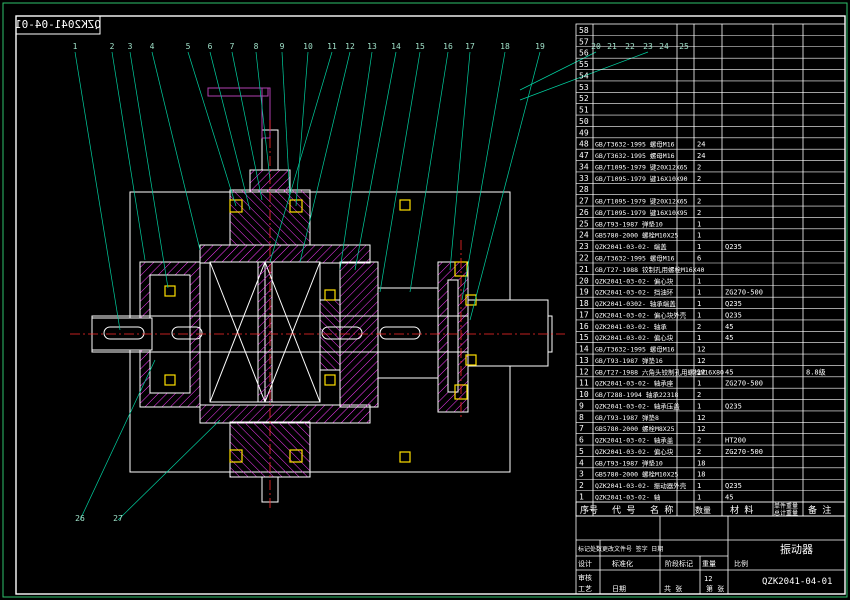  I want to click on bom-row: 10 GB/T288-1994 轴承22318 2, so click(640, 394).